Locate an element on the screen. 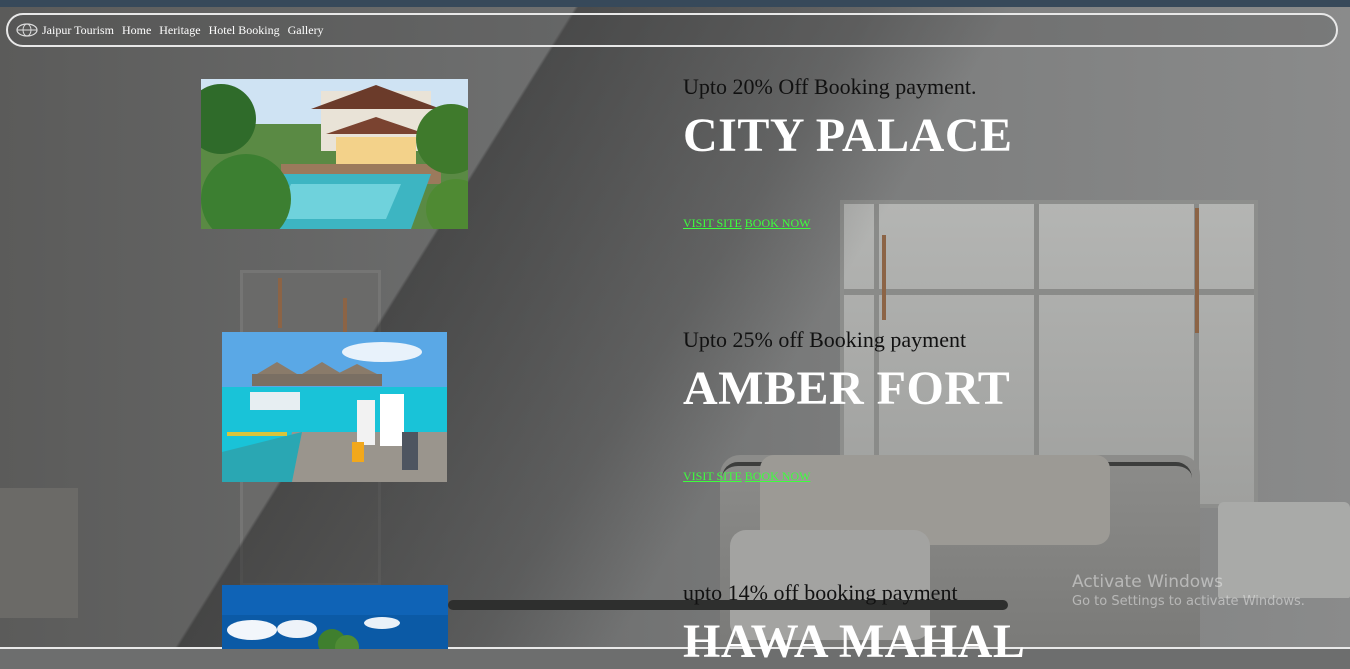 This screenshot has height=669, width=1350. offer-discount: upto 14% off booking payment is located at coordinates (820, 592).